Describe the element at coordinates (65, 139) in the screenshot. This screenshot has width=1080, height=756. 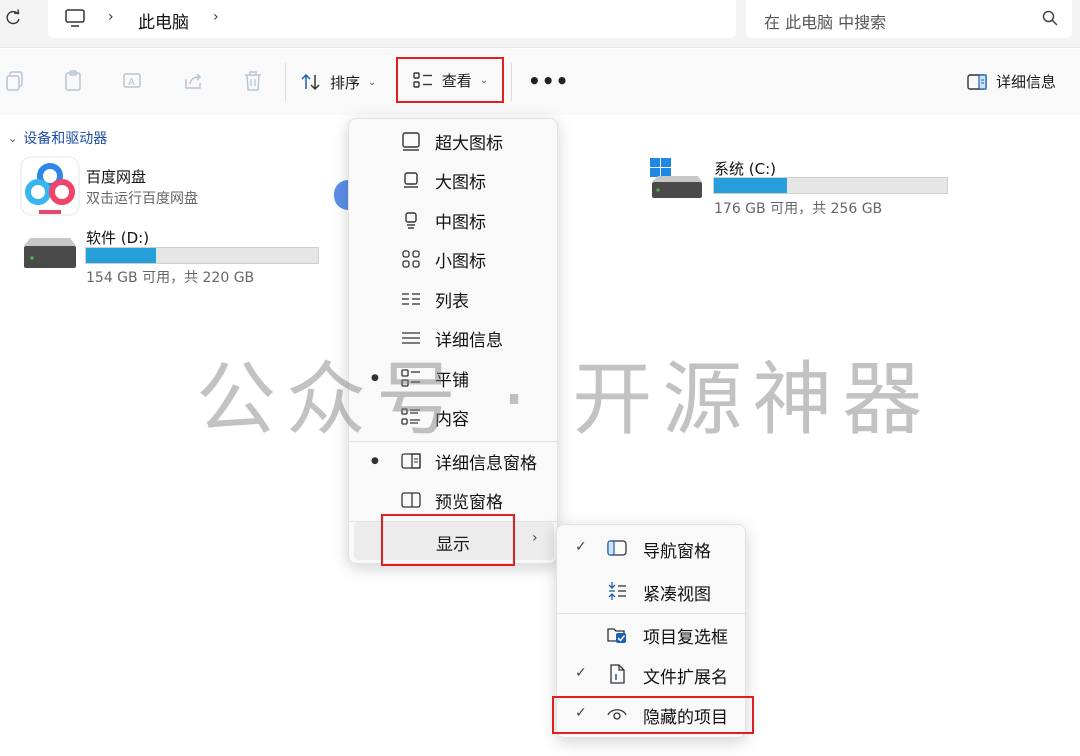
I see `section-title: 设备和驱动器` at that location.